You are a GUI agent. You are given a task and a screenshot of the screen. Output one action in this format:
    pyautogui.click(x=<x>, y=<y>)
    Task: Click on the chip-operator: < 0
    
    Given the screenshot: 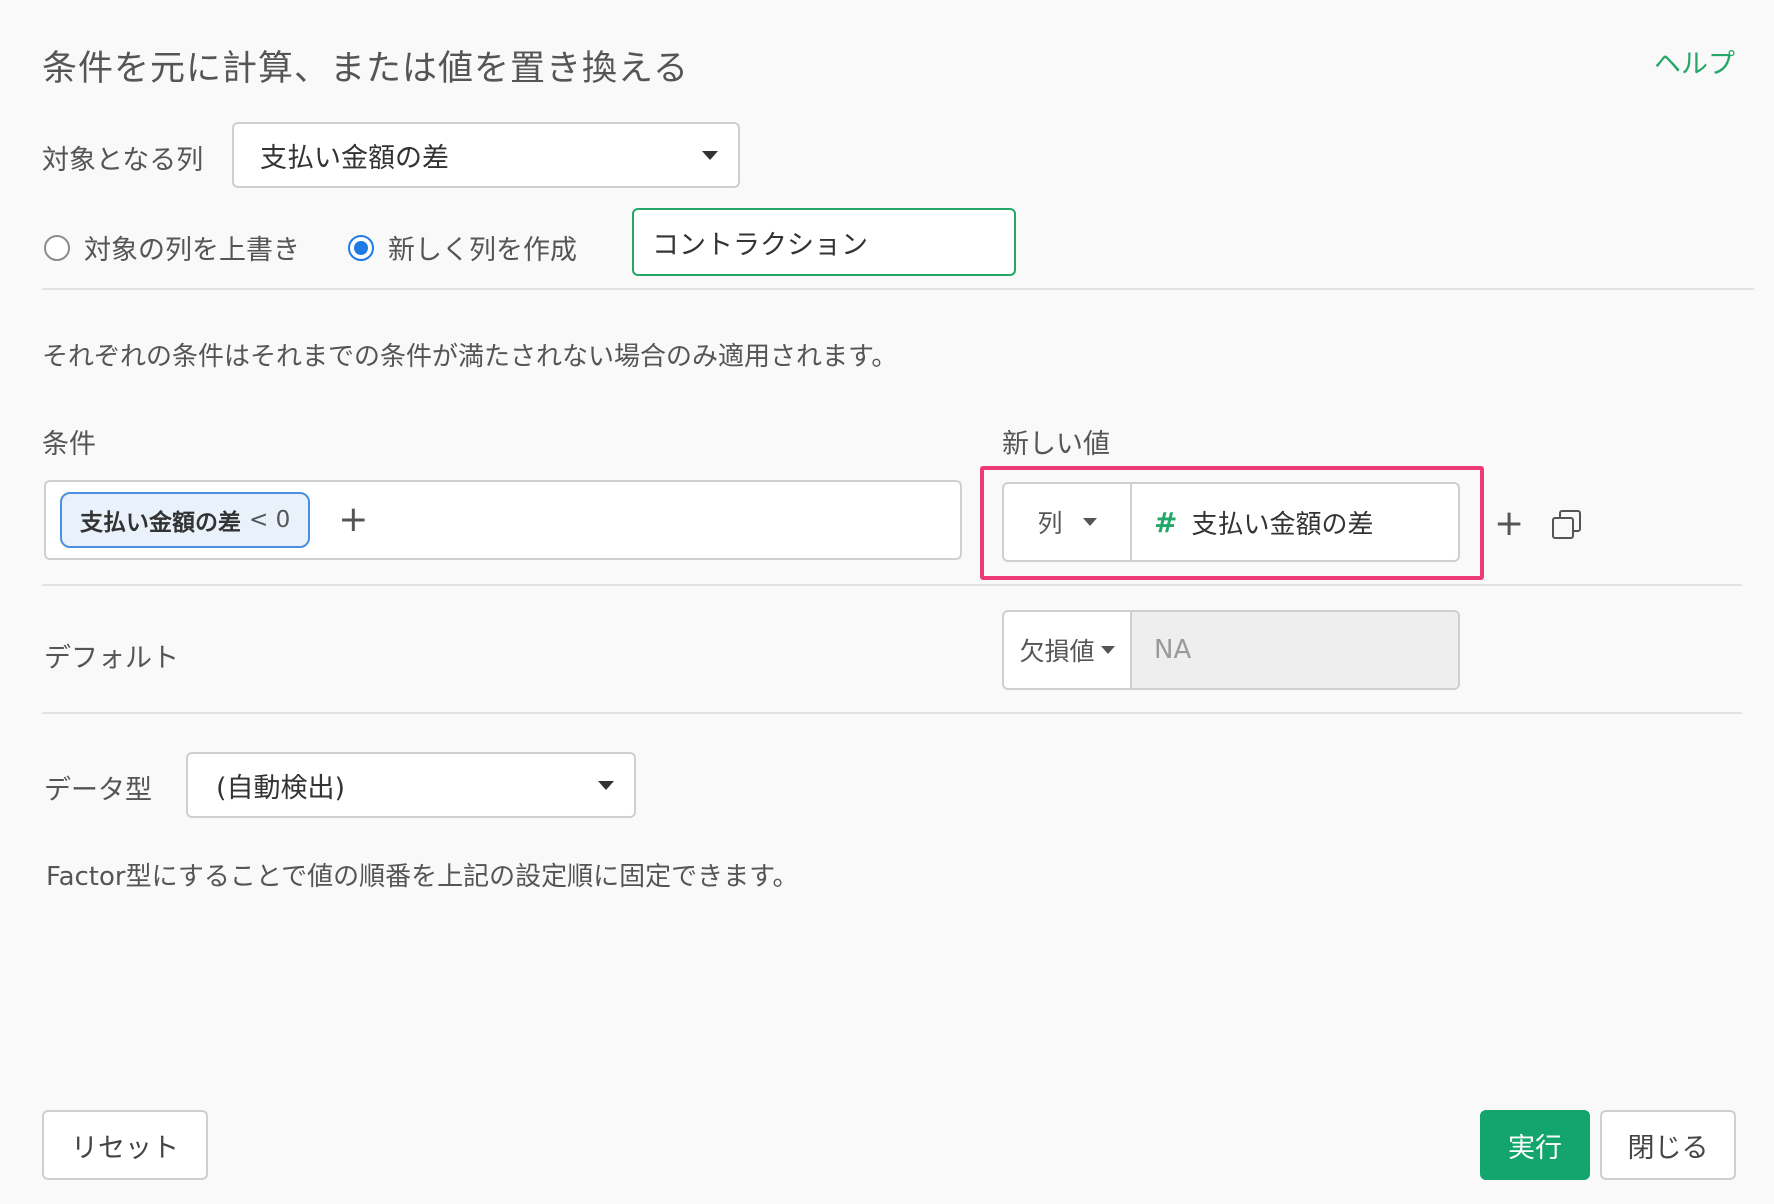 What is the action you would take?
    pyautogui.click(x=270, y=520)
    